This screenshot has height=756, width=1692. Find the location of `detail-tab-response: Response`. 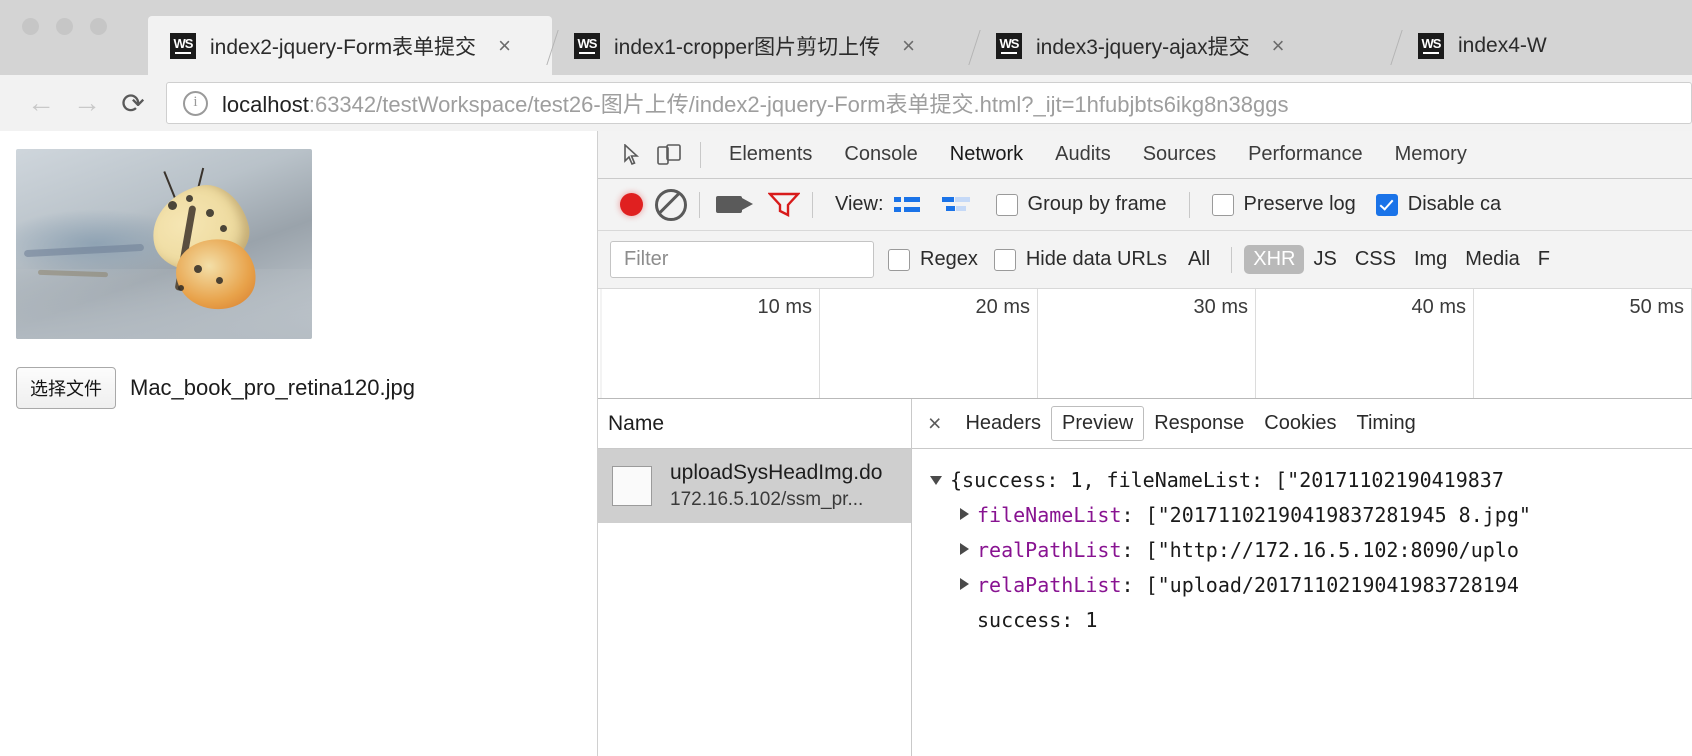

detail-tab-response: Response is located at coordinates (1199, 423).